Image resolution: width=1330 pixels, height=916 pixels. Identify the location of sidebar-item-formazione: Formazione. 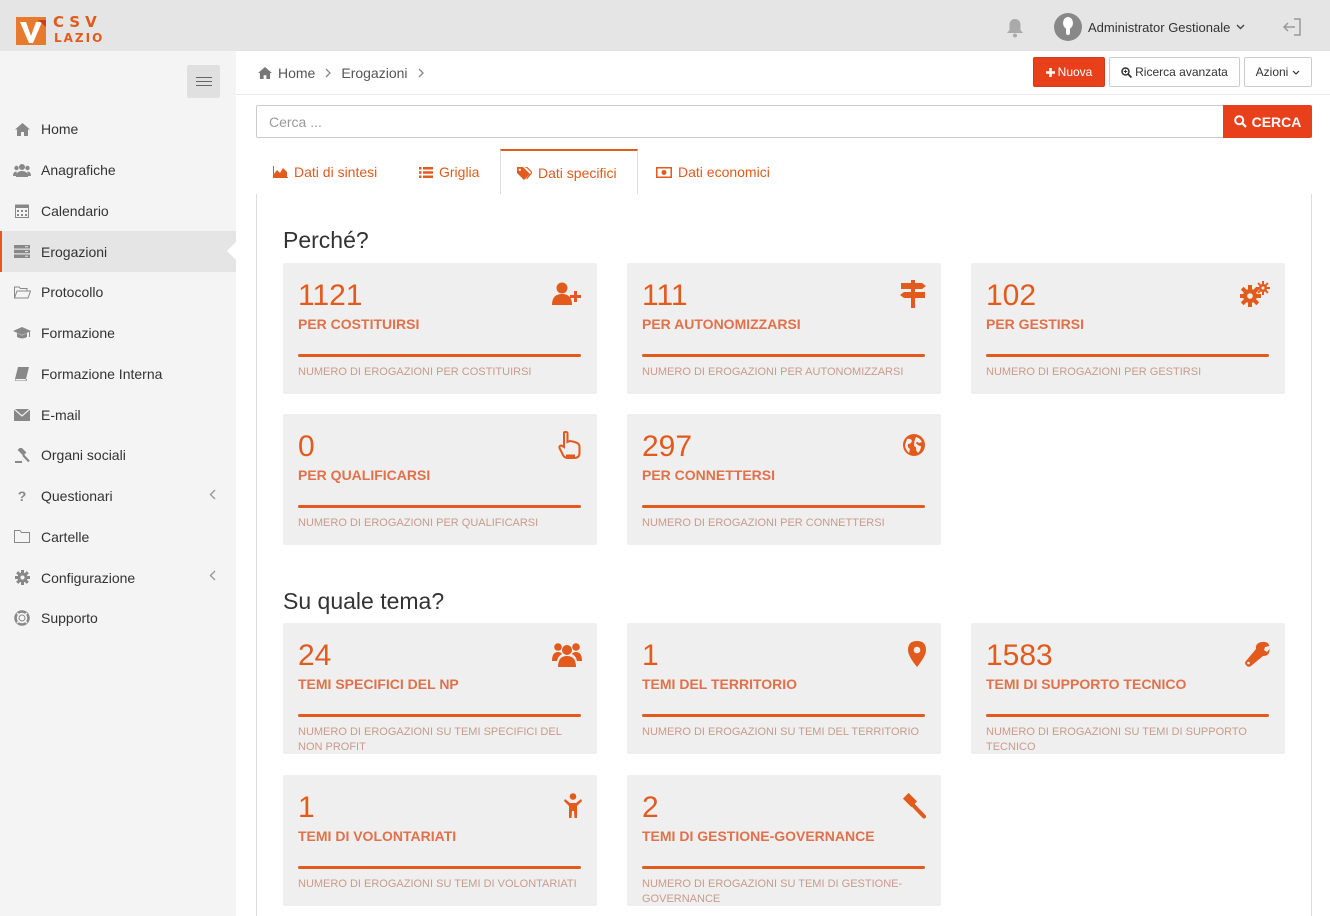
(118, 333).